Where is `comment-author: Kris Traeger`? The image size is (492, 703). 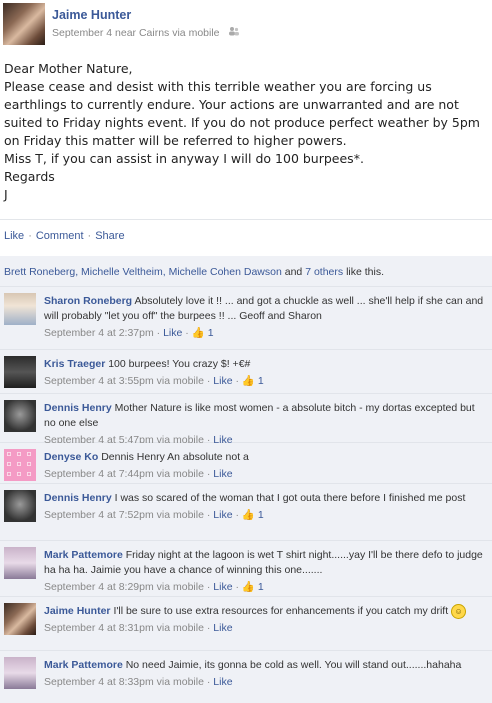
comment-author: Kris Traeger is located at coordinates (74, 364).